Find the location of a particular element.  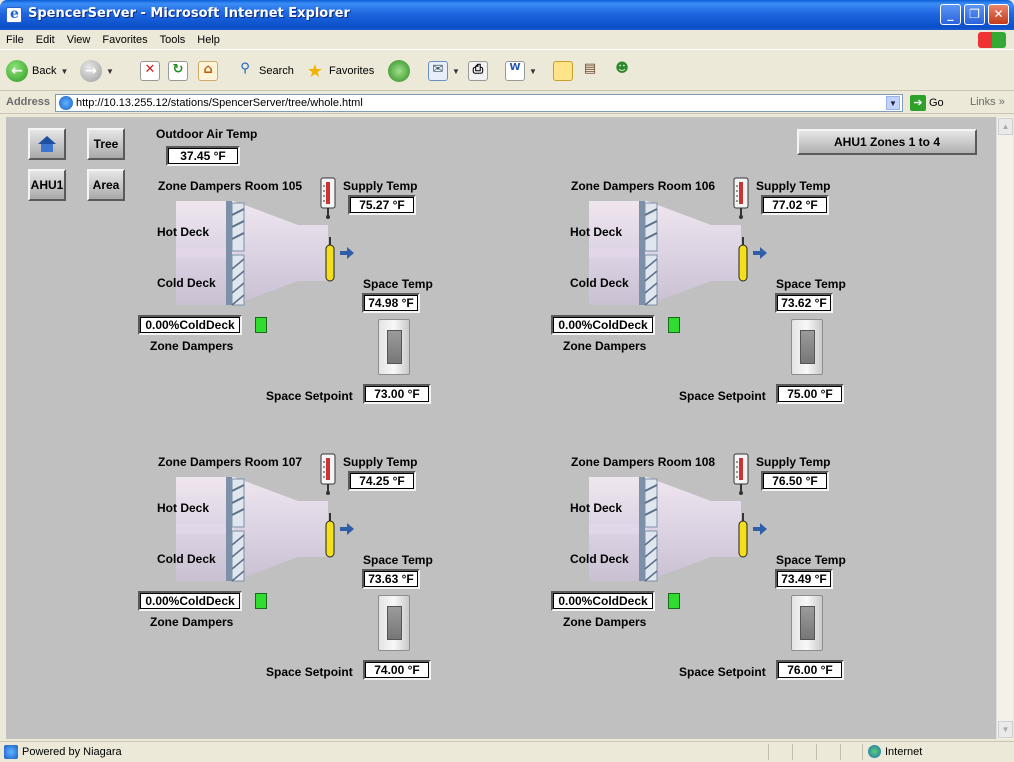

back-button: ← Back ▼ is located at coordinates (37, 71).